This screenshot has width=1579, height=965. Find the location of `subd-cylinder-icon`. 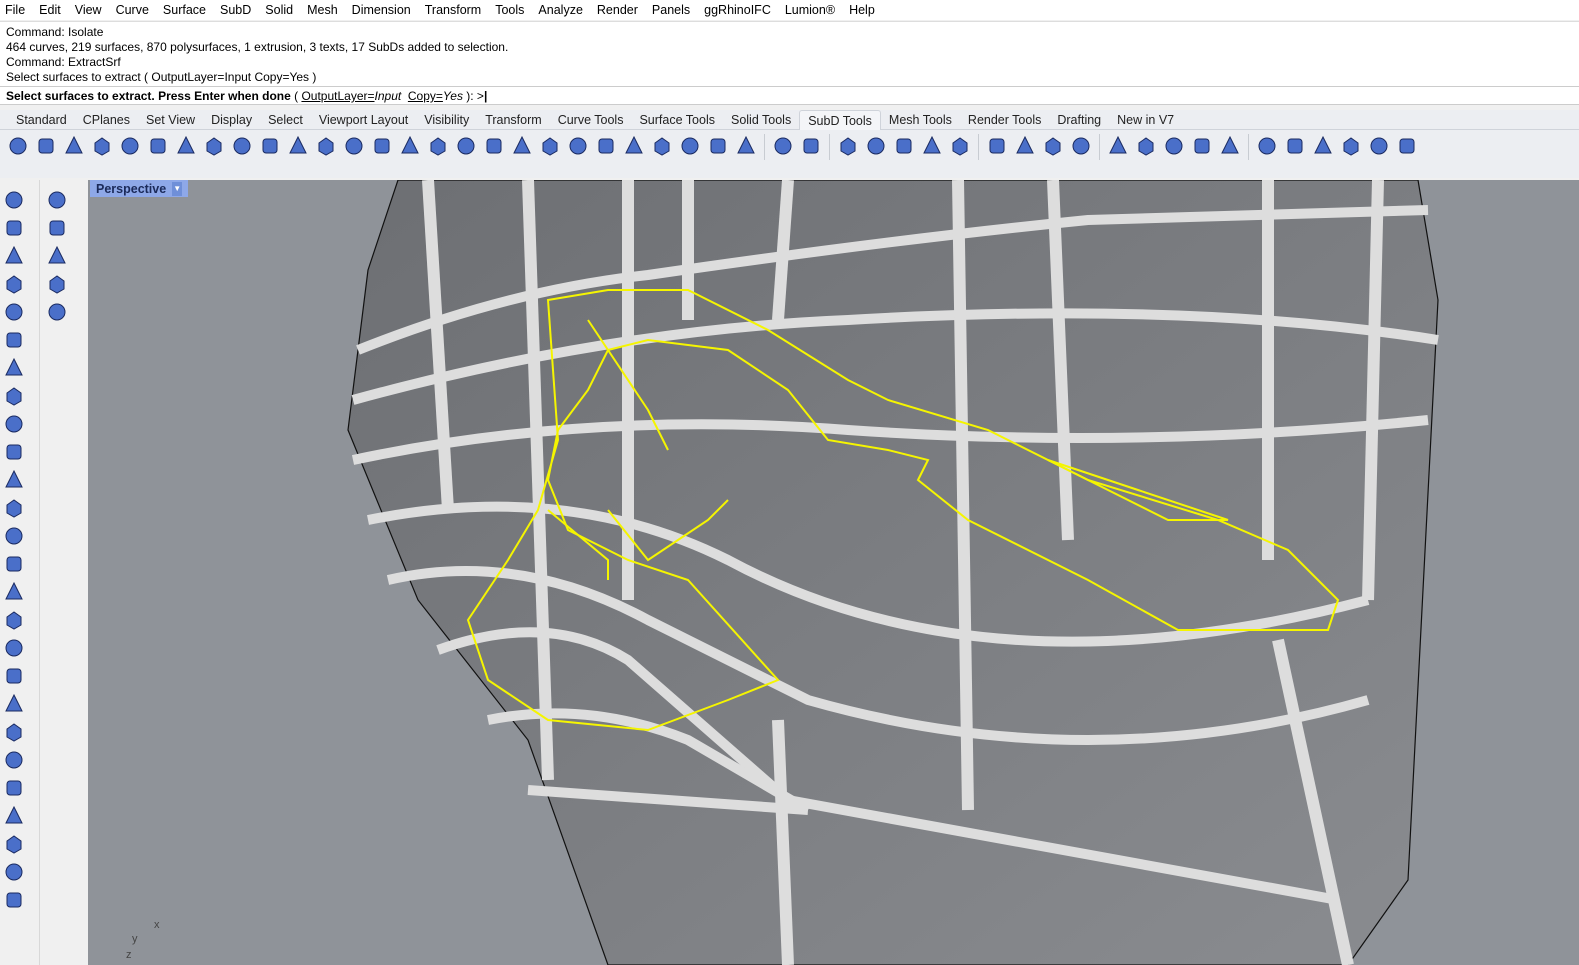

subd-cylinder-icon is located at coordinates (130, 146).